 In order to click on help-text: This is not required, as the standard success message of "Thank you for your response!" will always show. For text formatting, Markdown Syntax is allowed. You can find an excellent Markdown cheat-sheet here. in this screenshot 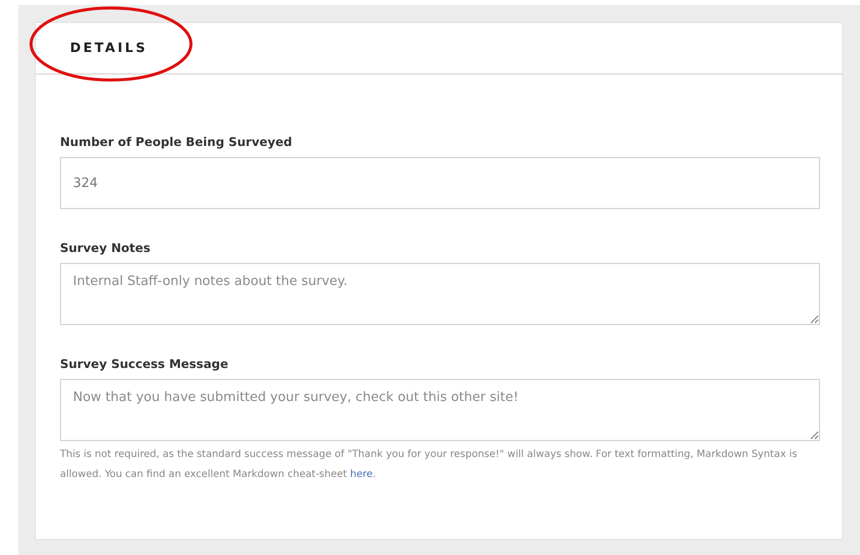, I will do `click(429, 465)`.